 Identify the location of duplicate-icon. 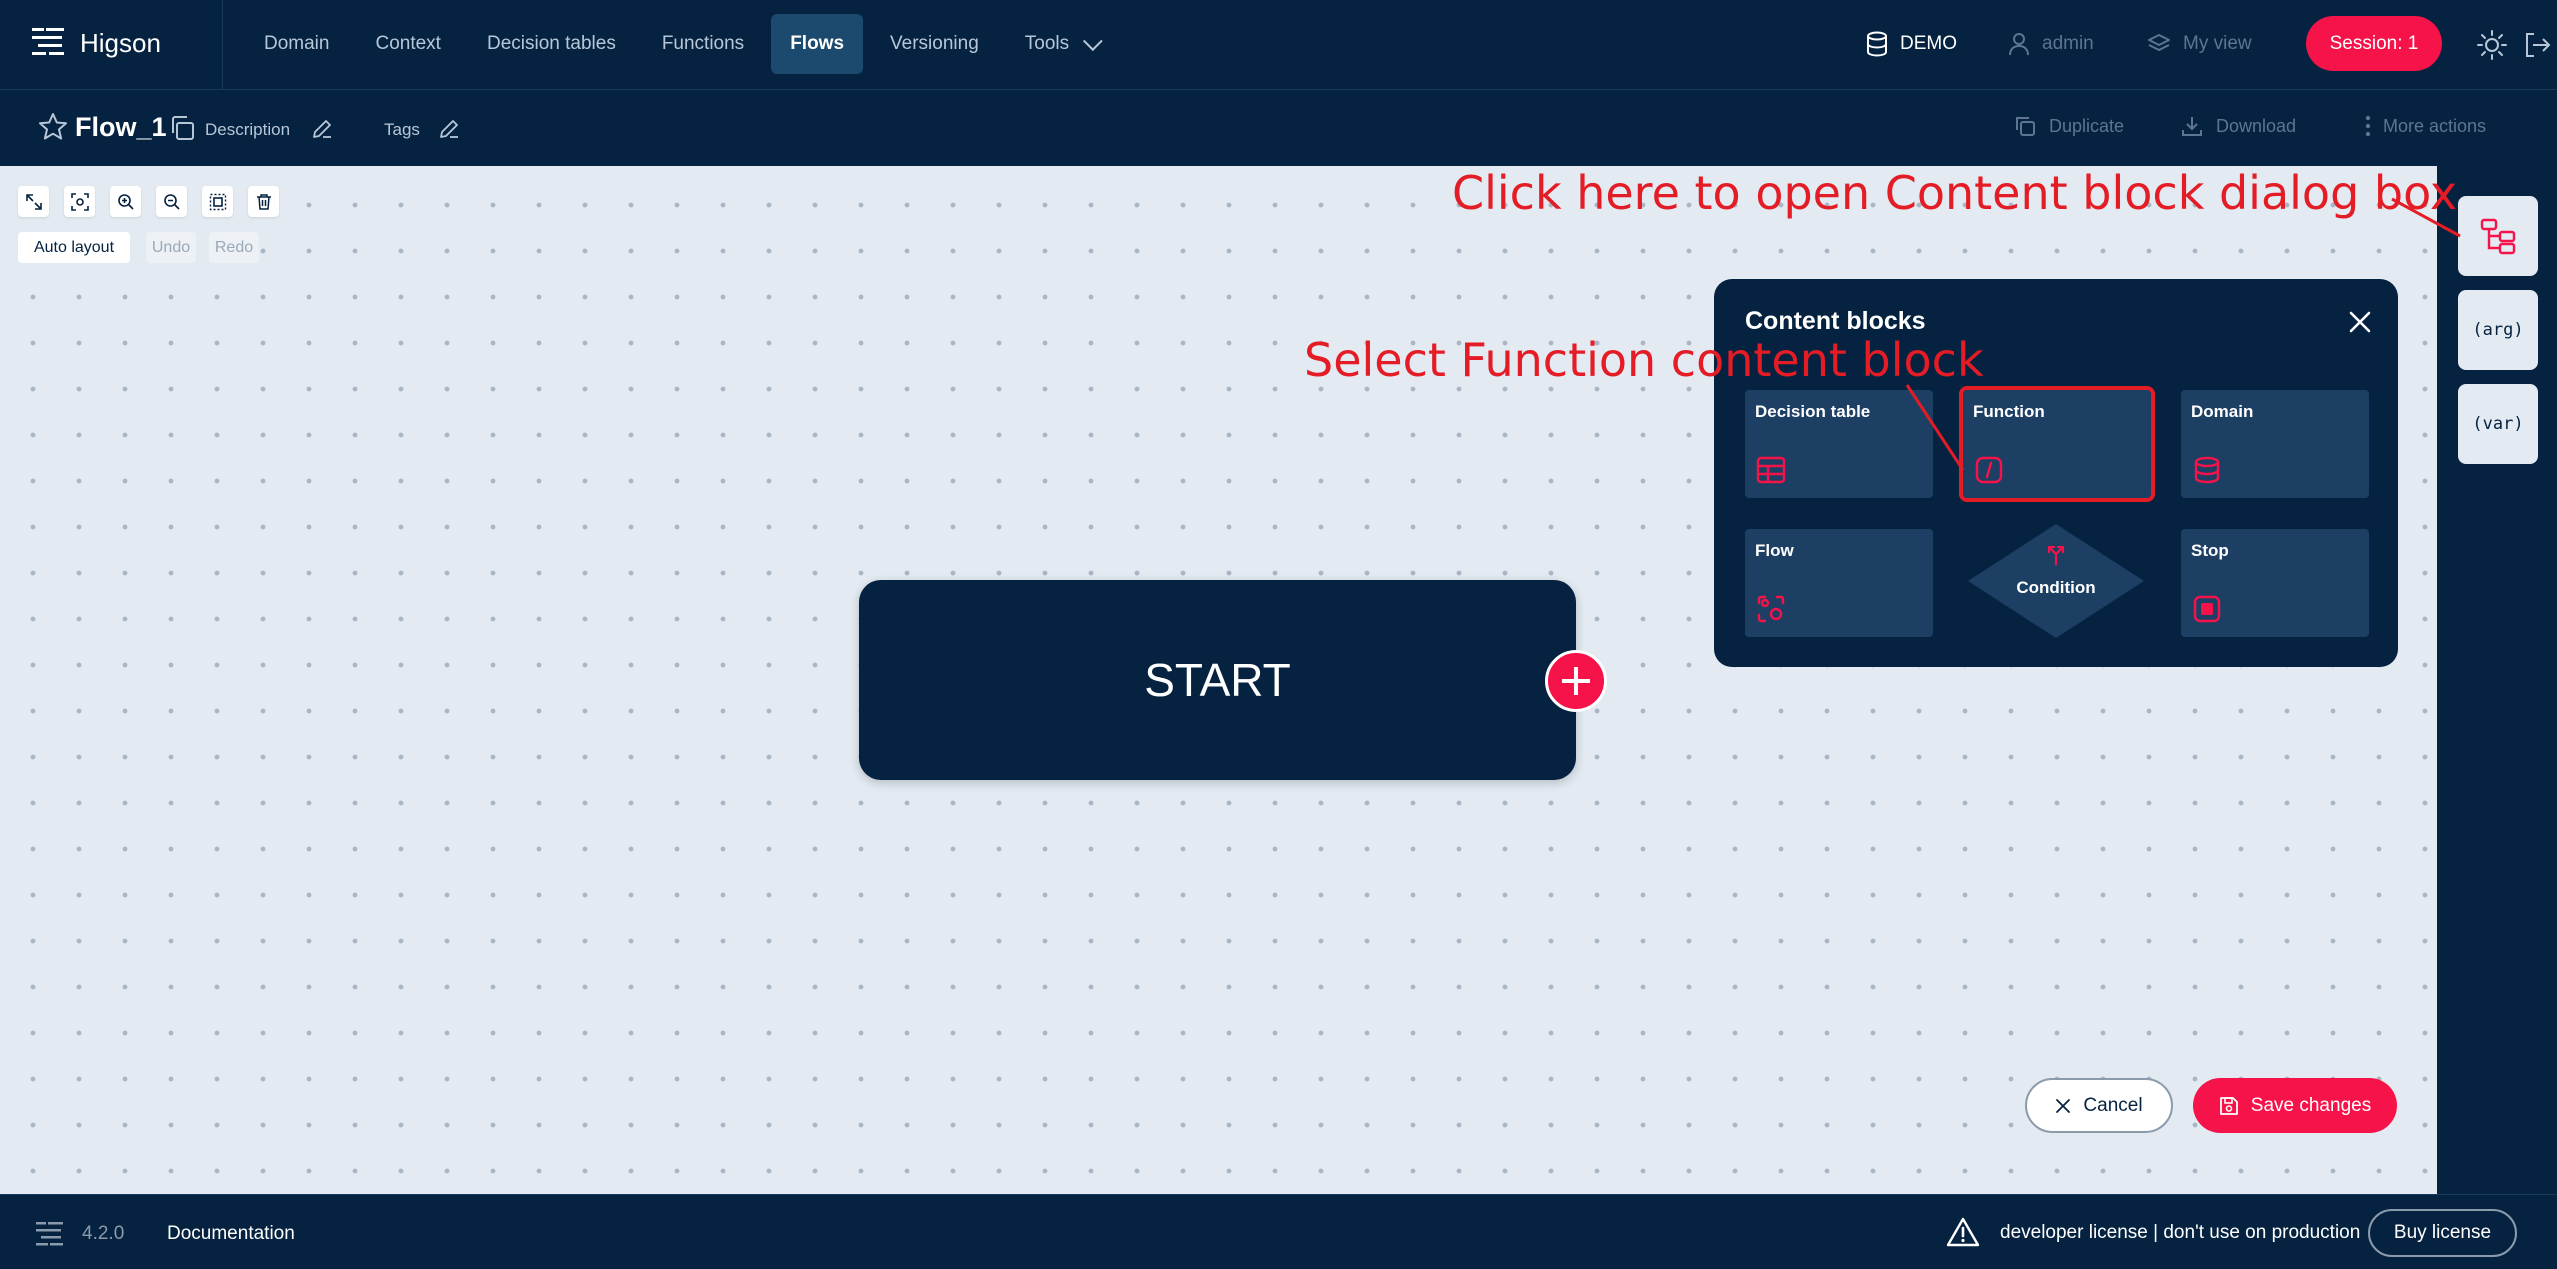
(2025, 126).